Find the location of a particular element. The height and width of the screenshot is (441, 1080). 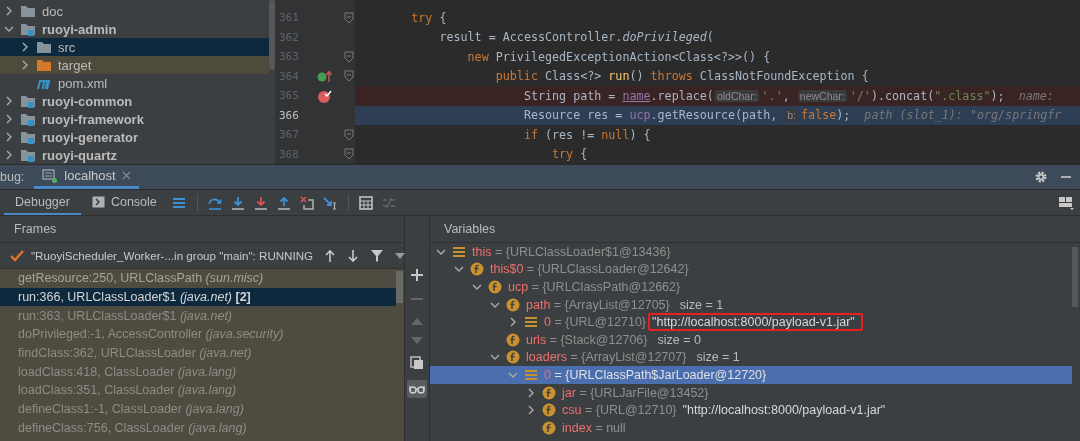

size-label: size = 0 is located at coordinates (679, 339).